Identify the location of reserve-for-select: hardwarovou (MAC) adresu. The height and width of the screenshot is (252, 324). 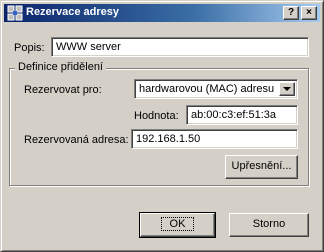
(216, 89).